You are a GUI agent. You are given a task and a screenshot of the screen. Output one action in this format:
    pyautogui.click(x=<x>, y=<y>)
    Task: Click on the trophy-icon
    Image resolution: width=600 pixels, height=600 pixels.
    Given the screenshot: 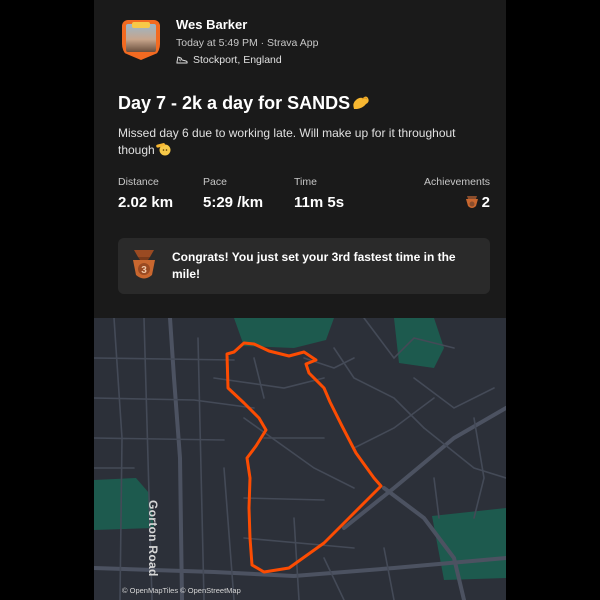 What is the action you would take?
    pyautogui.click(x=471, y=201)
    